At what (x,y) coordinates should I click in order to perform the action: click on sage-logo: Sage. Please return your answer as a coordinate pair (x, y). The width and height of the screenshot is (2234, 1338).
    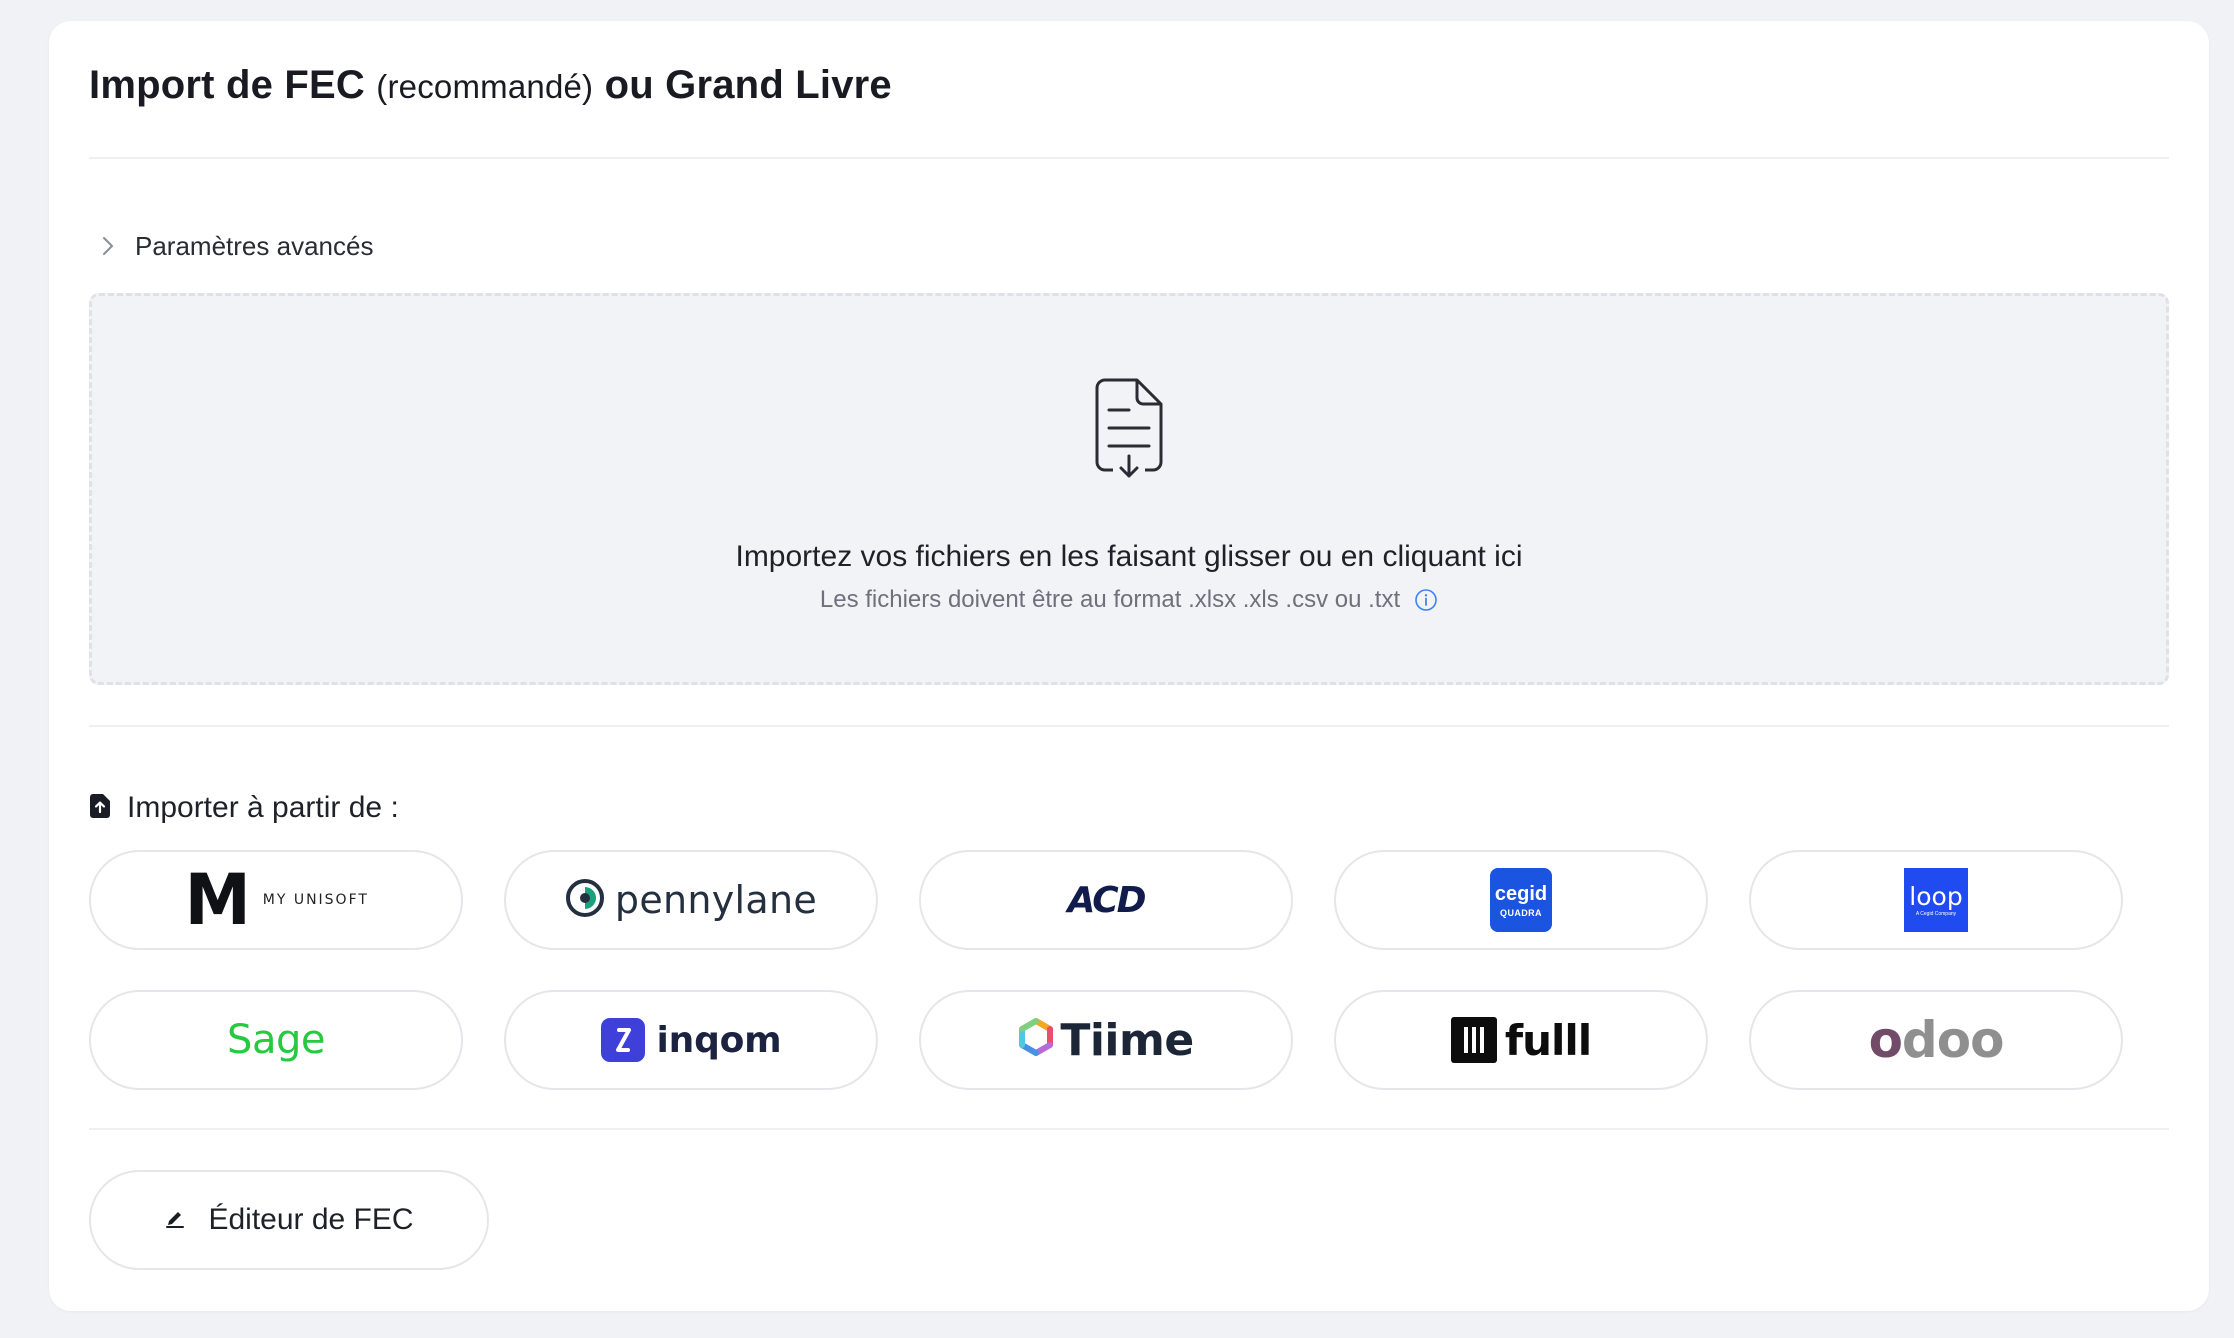
    Looking at the image, I should click on (276, 1040).